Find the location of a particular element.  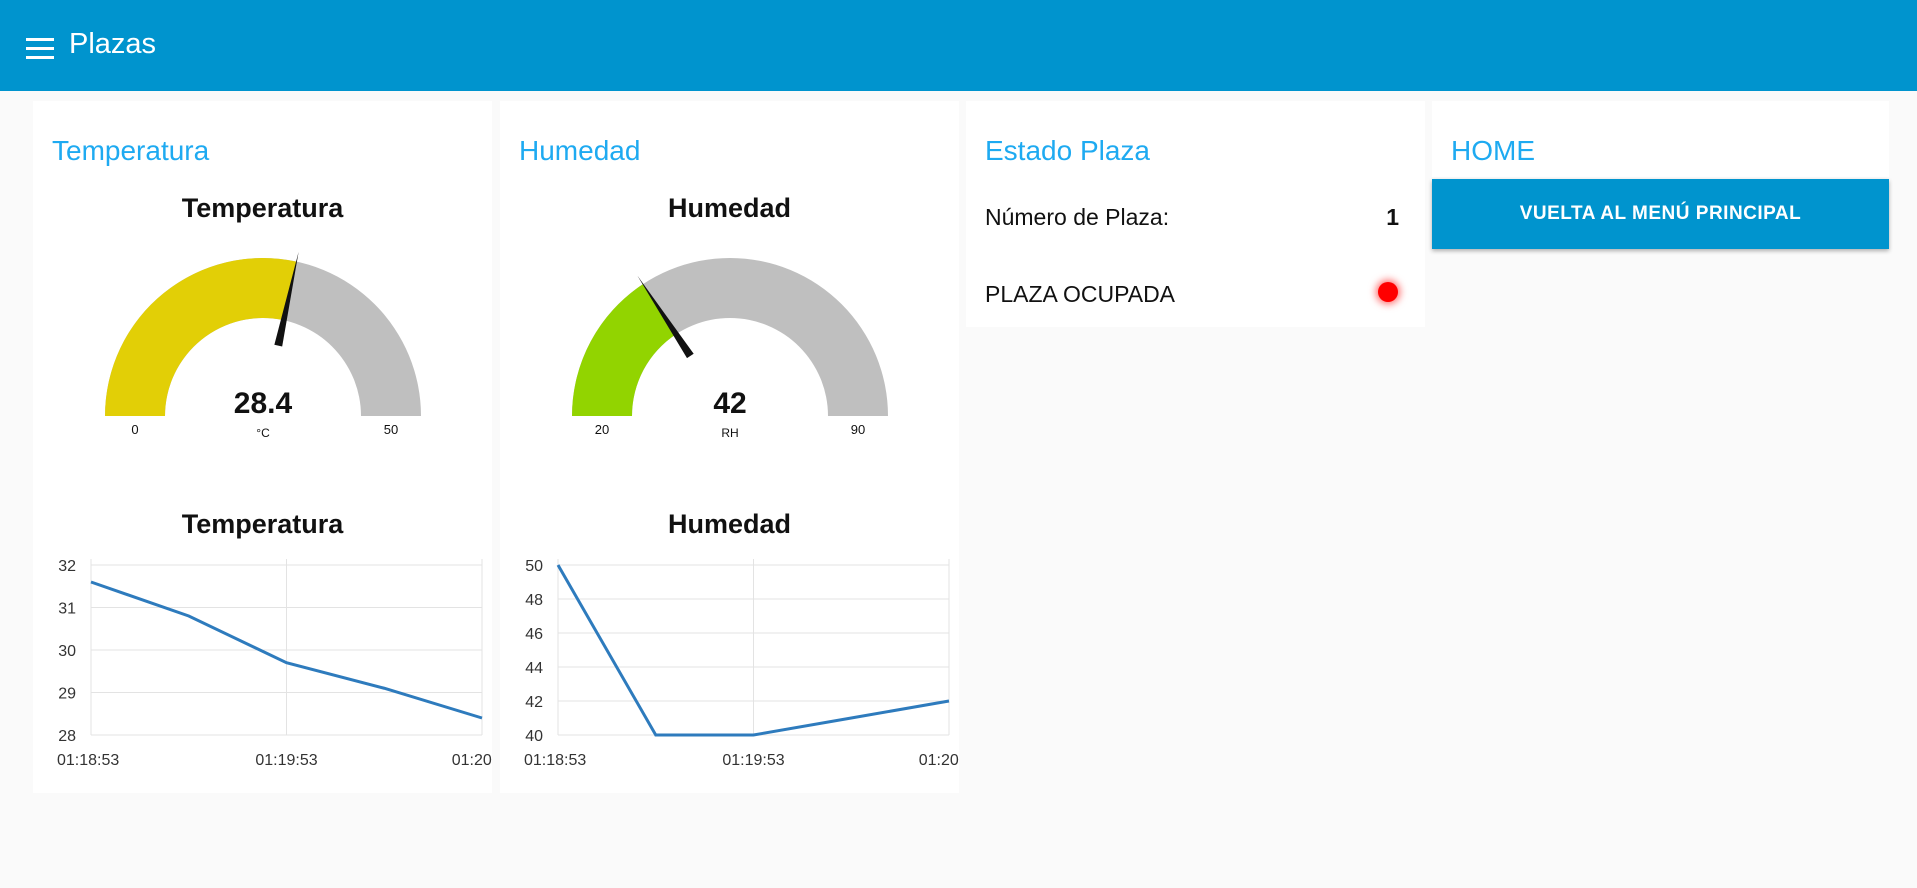

numero-plaza-label: Número de Plaza: is located at coordinates (1077, 217).